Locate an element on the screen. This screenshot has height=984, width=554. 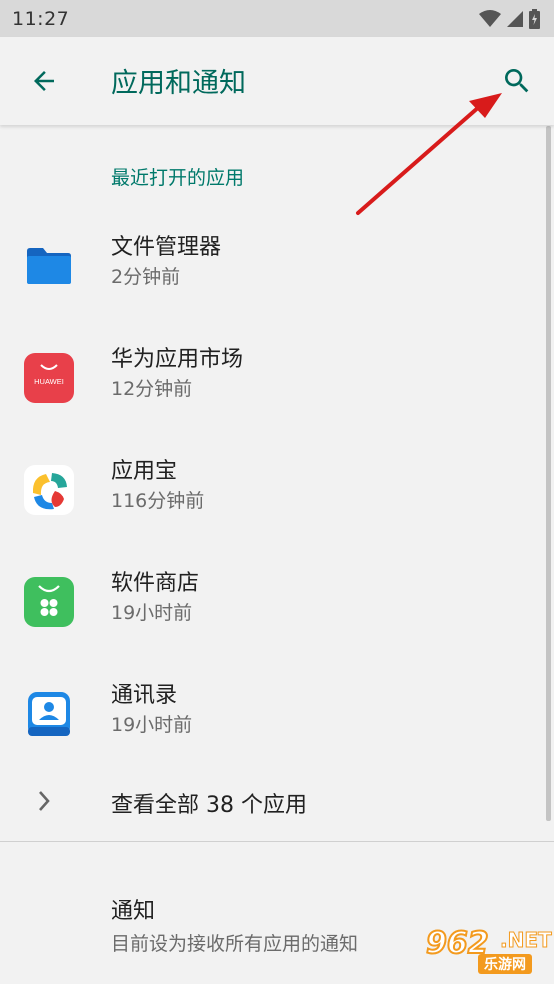
app-name: 应用宝 is located at coordinates (144, 471).